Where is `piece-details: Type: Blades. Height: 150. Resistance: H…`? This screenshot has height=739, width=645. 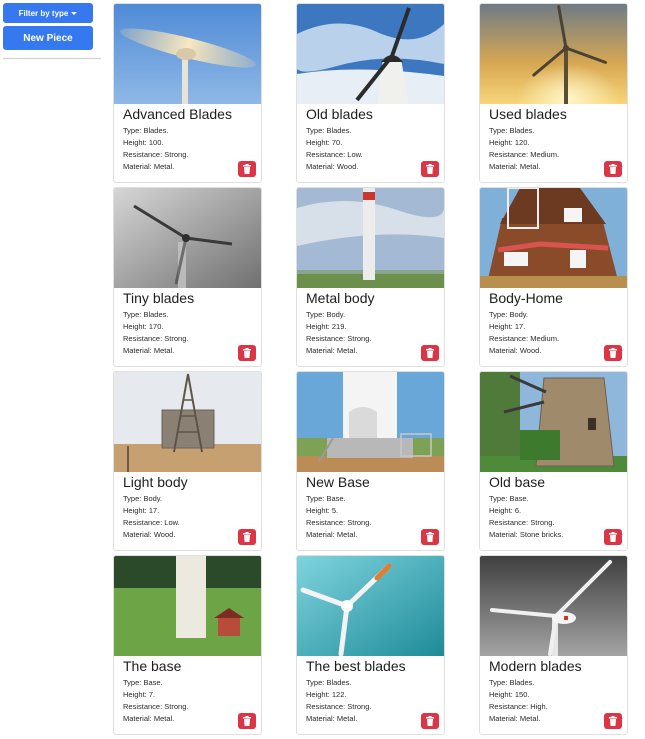 piece-details: Type: Blades. Height: 150. Resistance: H… is located at coordinates (518, 701).